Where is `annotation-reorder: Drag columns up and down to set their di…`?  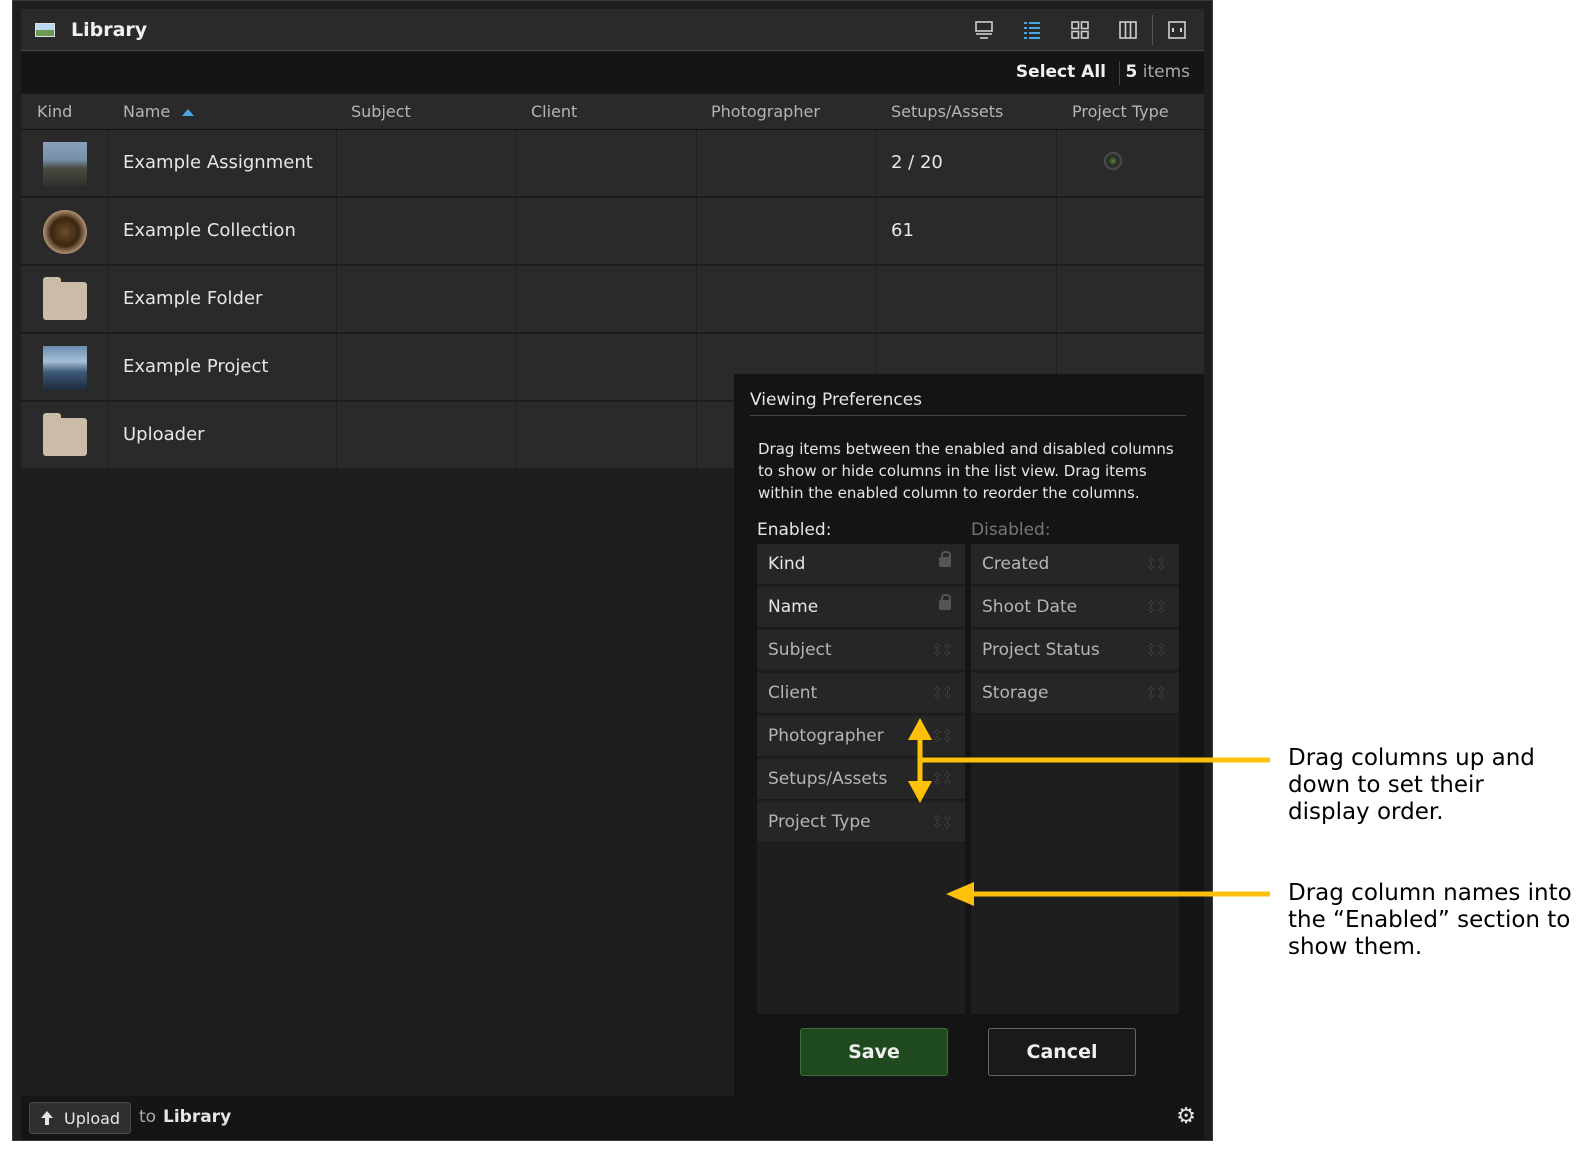
annotation-reorder: Drag columns up and down to set their di… is located at coordinates (1411, 785).